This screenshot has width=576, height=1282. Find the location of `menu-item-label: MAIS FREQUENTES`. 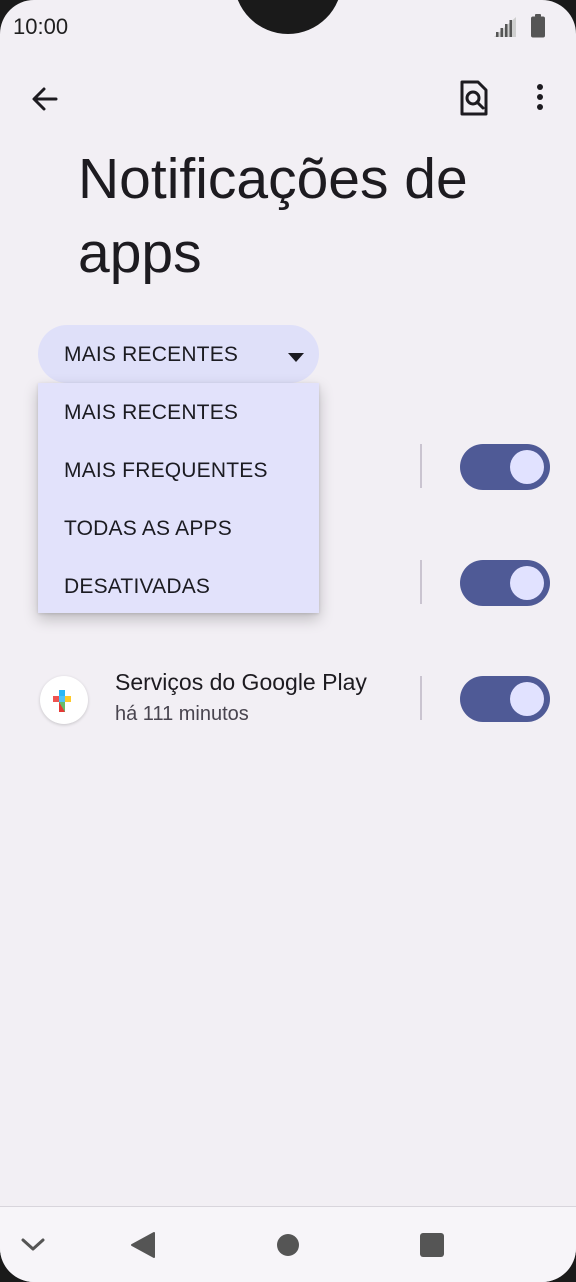

menu-item-label: MAIS FREQUENTES is located at coordinates (166, 470).